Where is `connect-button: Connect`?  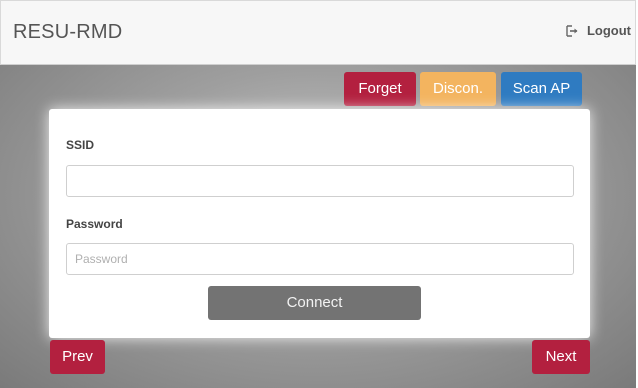
connect-button: Connect is located at coordinates (314, 303).